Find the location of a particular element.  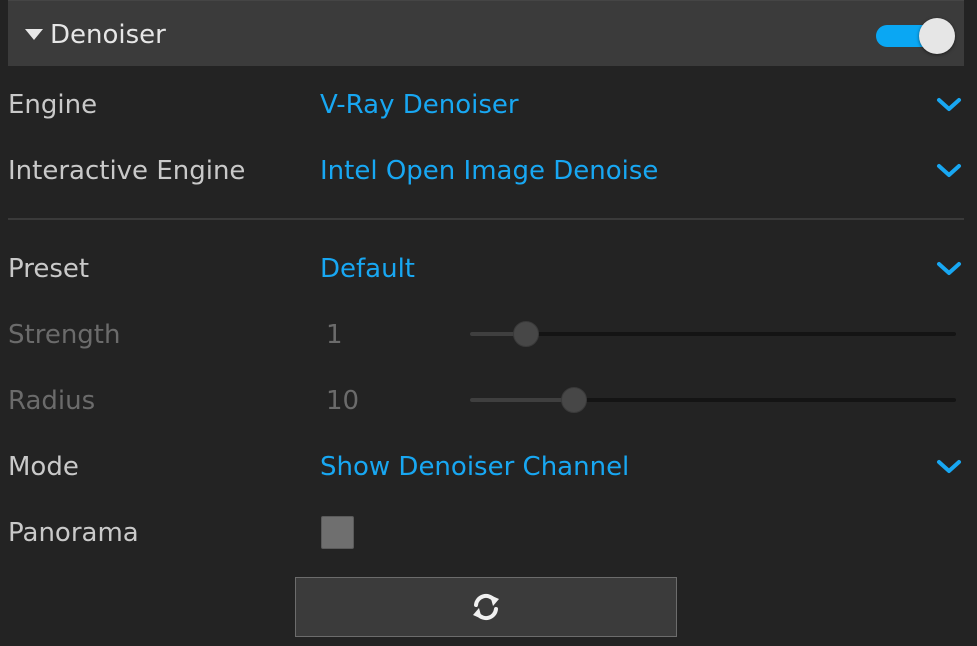

panorama-label: Panorama is located at coordinates (73, 533).